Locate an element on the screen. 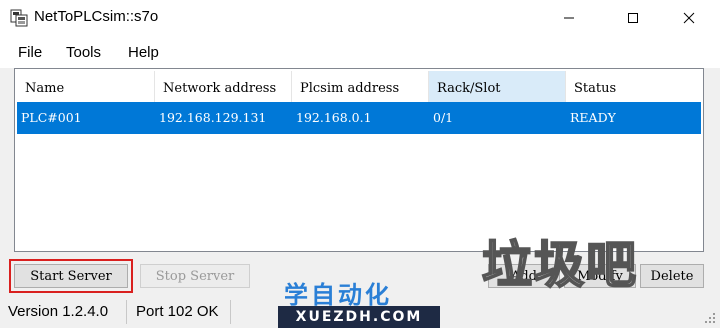  stop-server-button: Stop Server is located at coordinates (195, 276).